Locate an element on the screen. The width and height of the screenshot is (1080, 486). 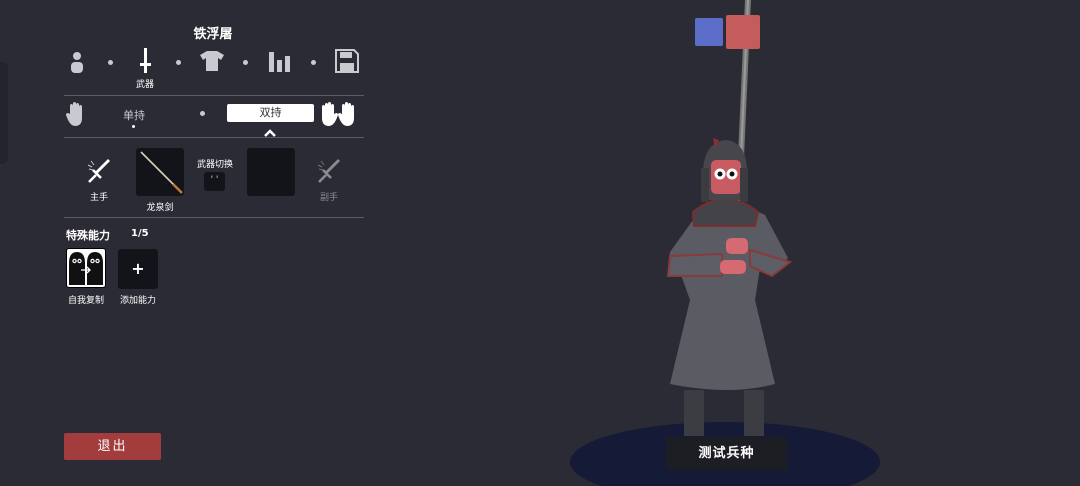
unit-name-title: 铁浮屠 is located at coordinates (213, 34).